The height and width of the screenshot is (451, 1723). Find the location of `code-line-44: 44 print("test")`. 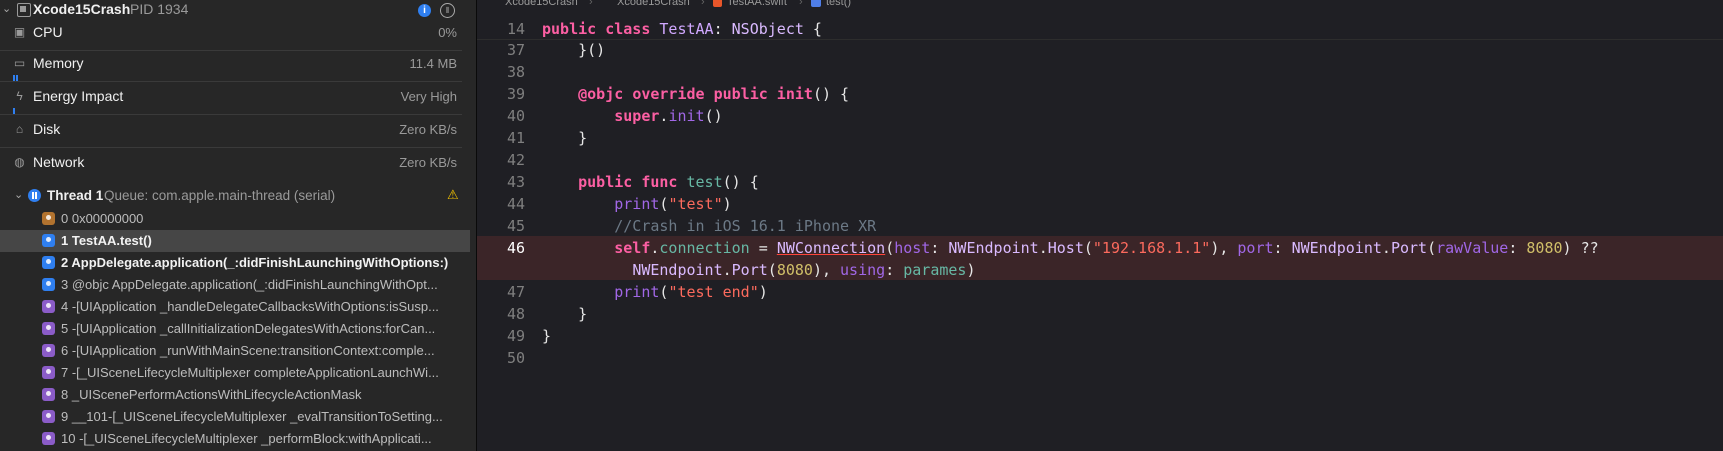

code-line-44: 44 print("test") is located at coordinates (1100, 203).